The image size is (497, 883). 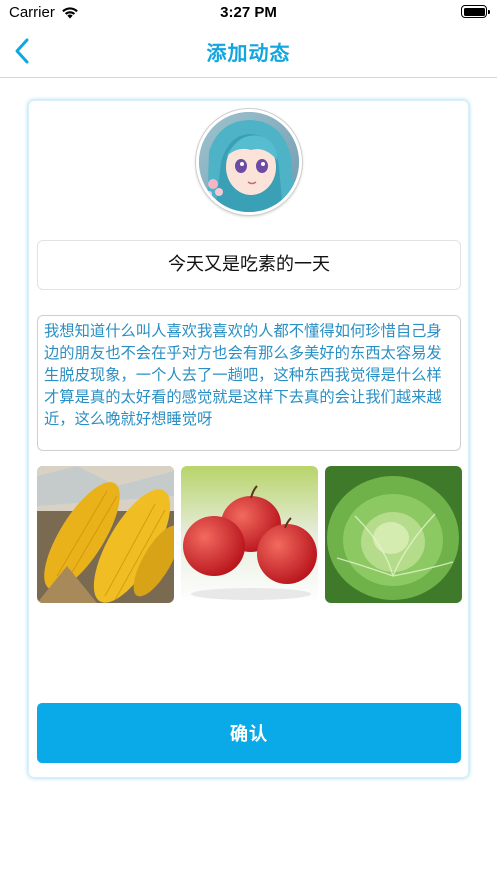 I want to click on anime-avatar-image, so click(x=249, y=162).